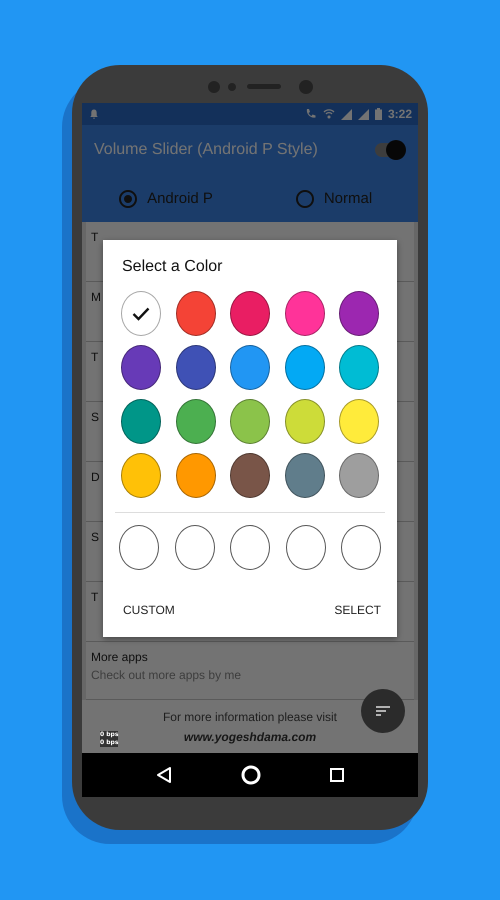 The height and width of the screenshot is (900, 500). Describe the element at coordinates (400, 114) in the screenshot. I see `status-time: 3:22` at that location.